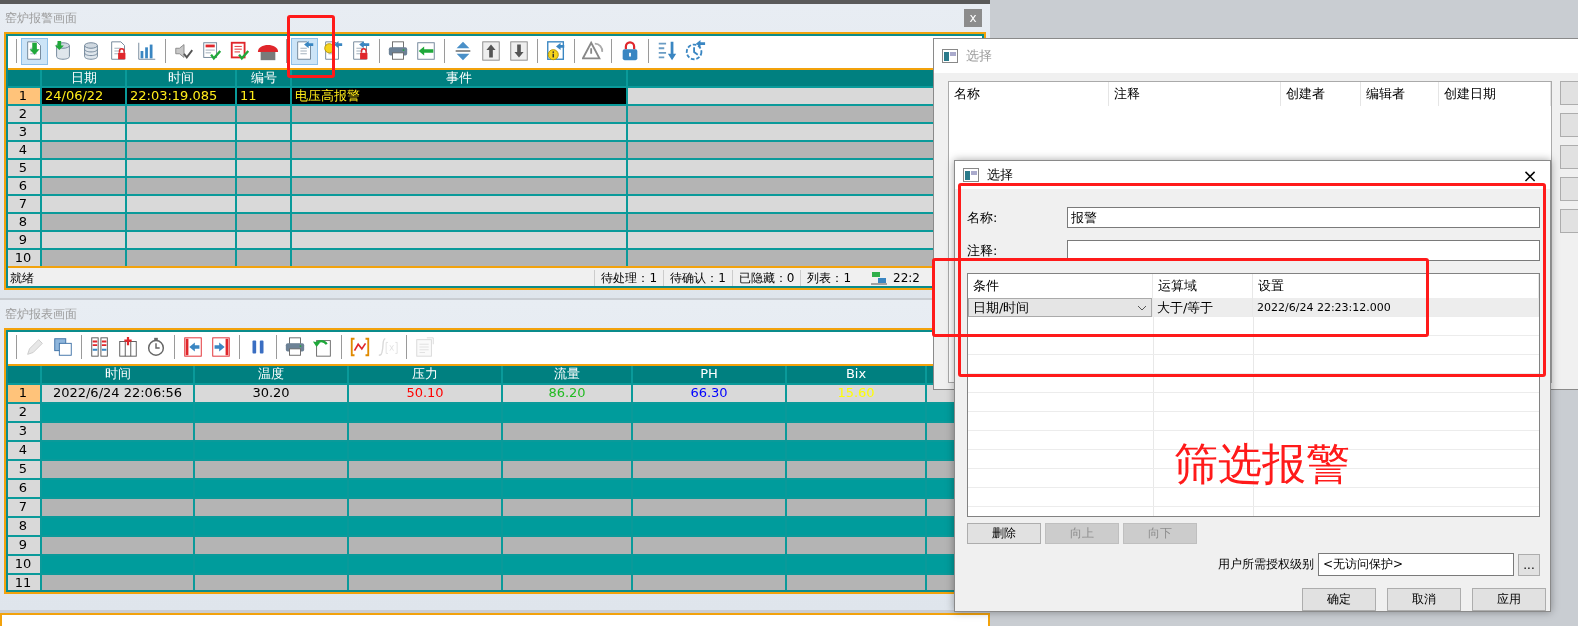 The height and width of the screenshot is (626, 1578). What do you see at coordinates (1509, 599) in the screenshot?
I see `dialog-button: 应用` at bounding box center [1509, 599].